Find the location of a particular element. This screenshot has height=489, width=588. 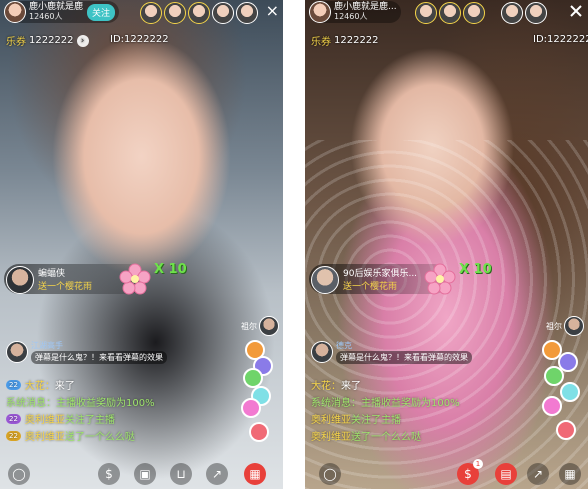

red-packet-icon: ▤ is located at coordinates (506, 474).